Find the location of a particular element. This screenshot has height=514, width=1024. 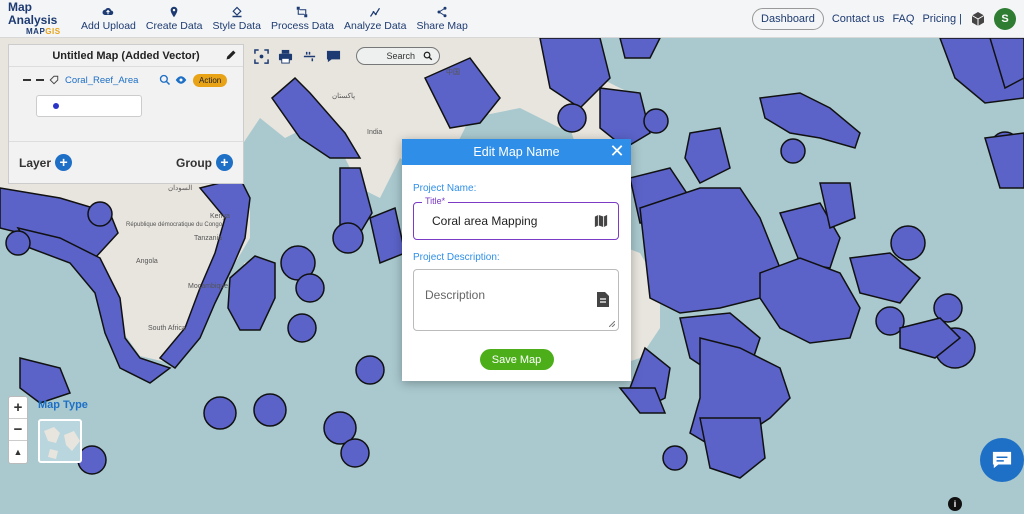

nav-create-data: Create Data is located at coordinates (174, 19).